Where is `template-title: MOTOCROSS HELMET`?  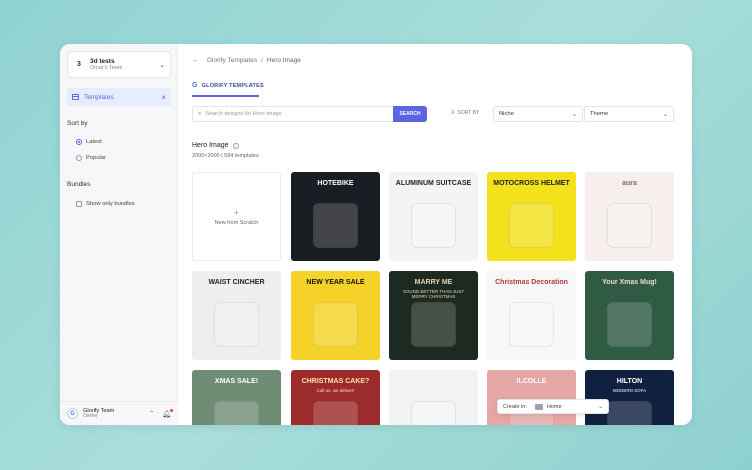 template-title: MOTOCROSS HELMET is located at coordinates (531, 183).